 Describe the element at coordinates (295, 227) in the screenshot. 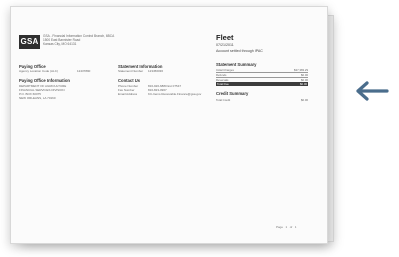

I see `page-total: 1` at that location.